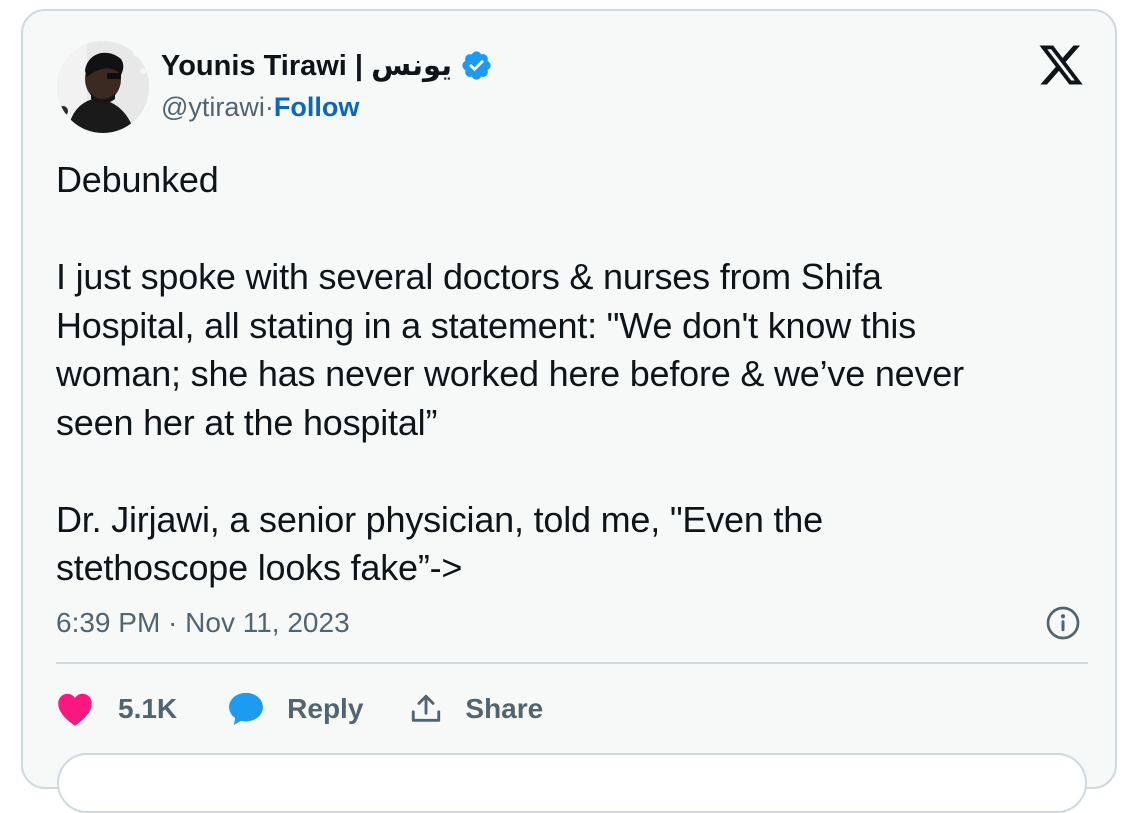 The image size is (1144, 813). I want to click on handle-row: @ytirawi · Follow, so click(260, 107).